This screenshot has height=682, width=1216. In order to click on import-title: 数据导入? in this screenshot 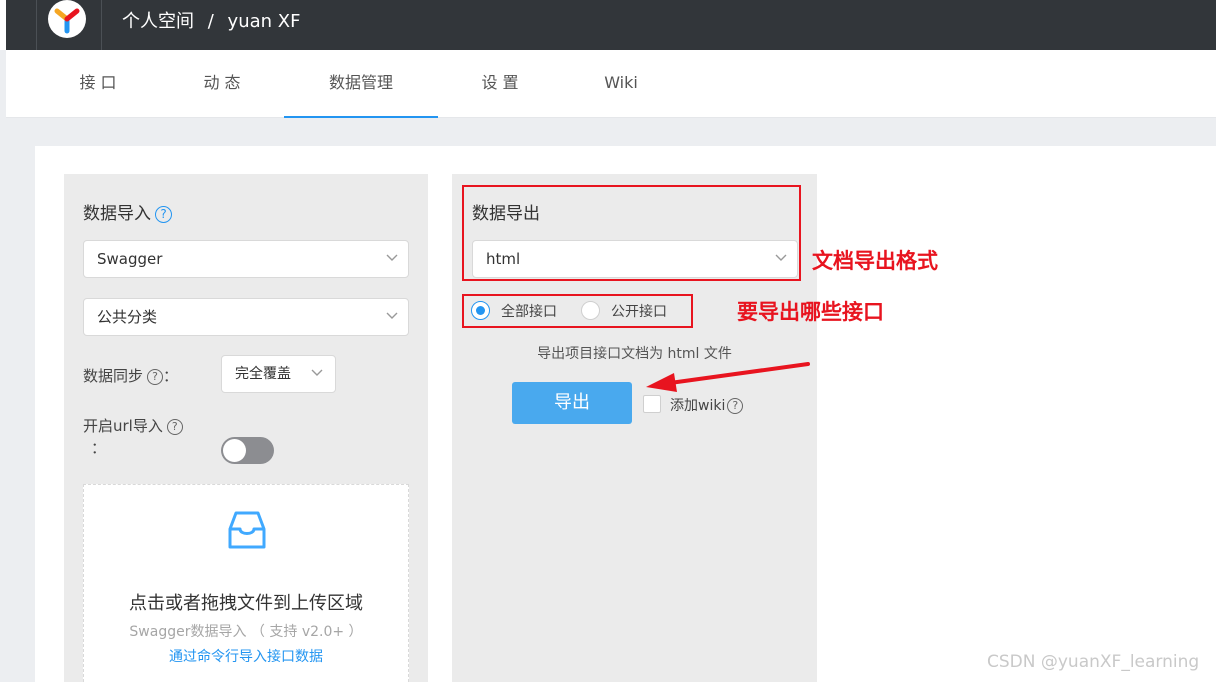, I will do `click(127, 211)`.